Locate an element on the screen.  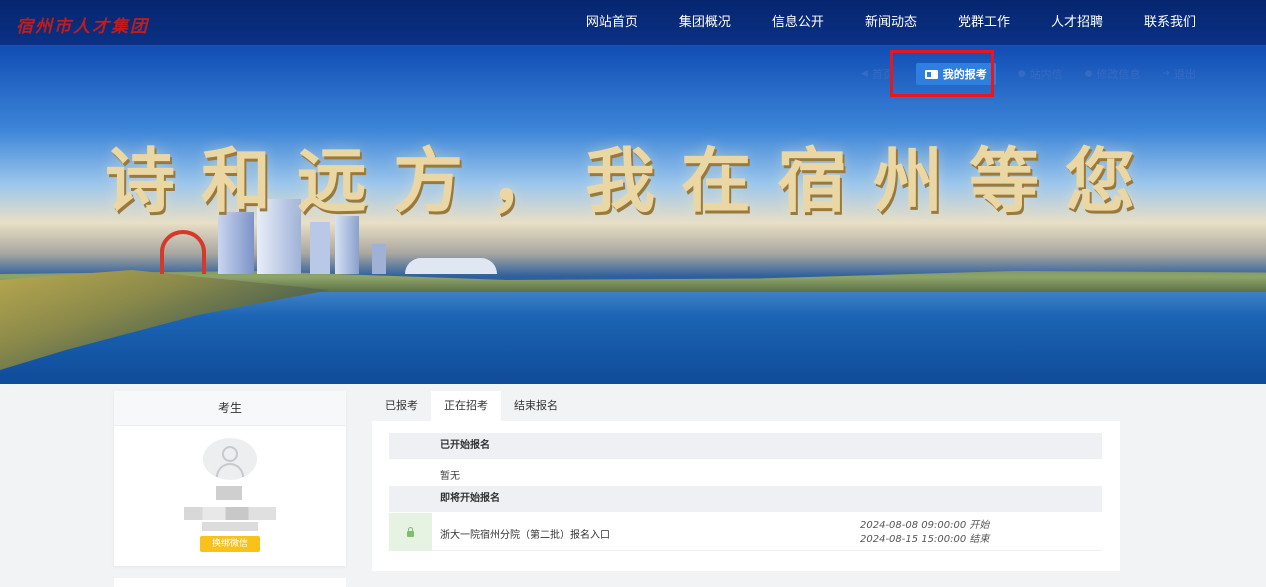
job-end-date: 2024-08-15 15:00:00 结束 is located at coordinates (925, 539).